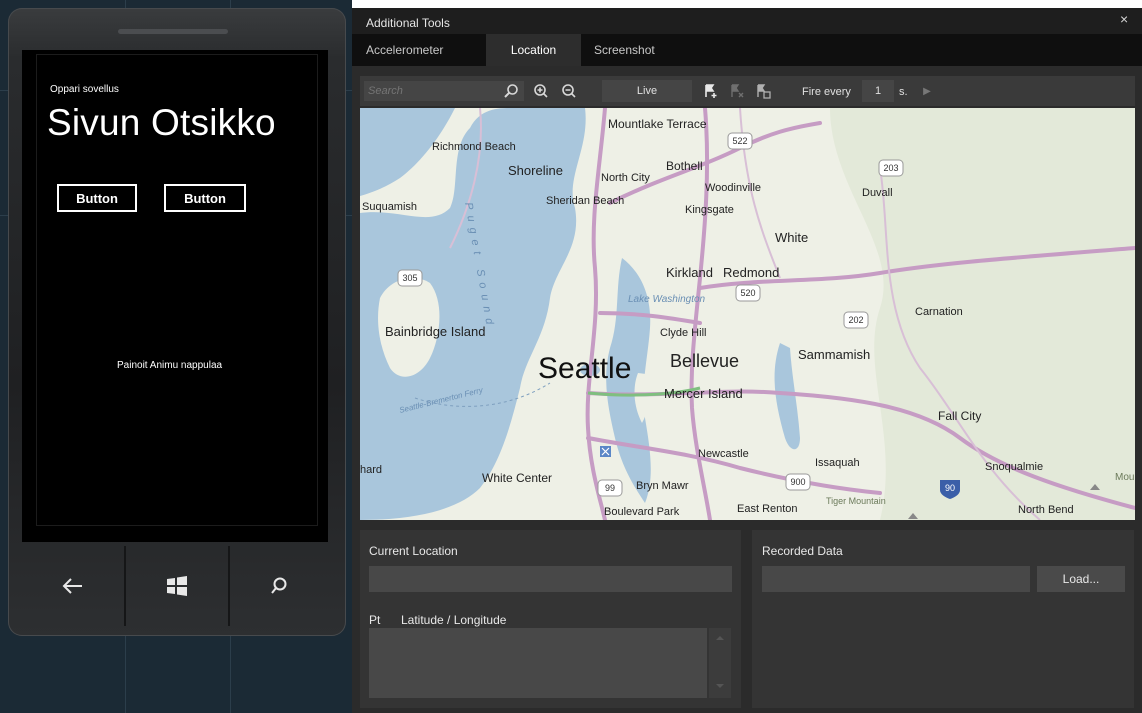  Describe the element at coordinates (939, 312) in the screenshot. I see `label-carnation: Carnation` at that location.